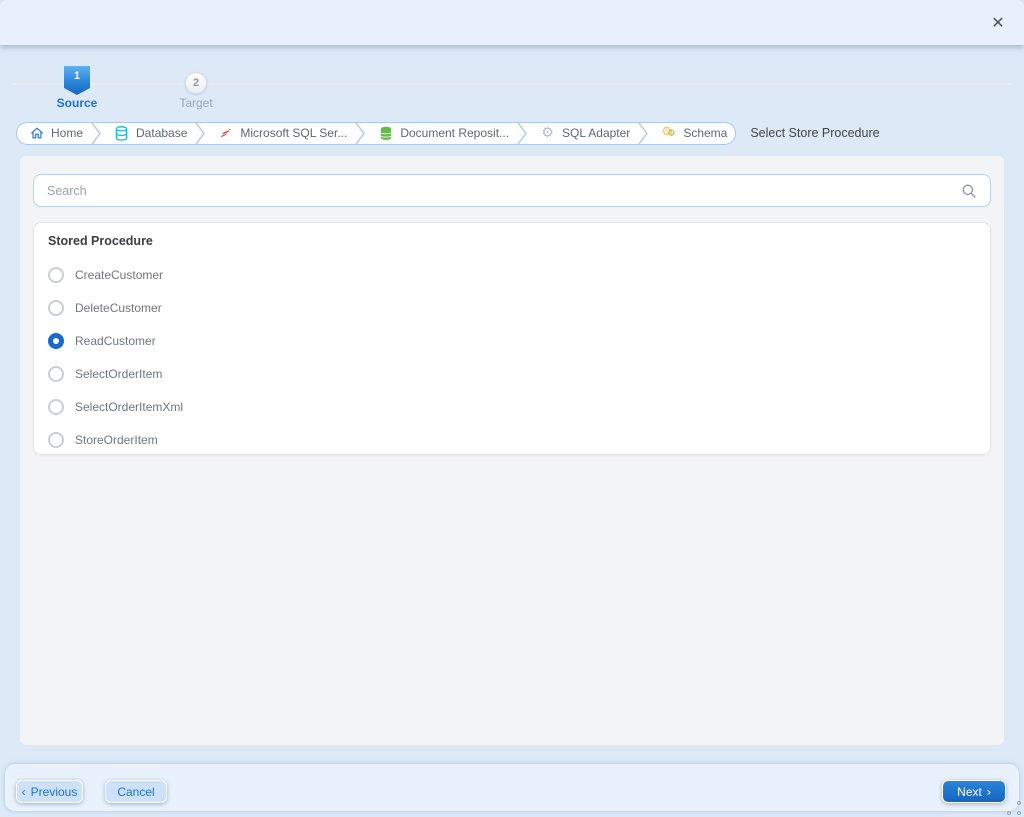 Image resolution: width=1024 pixels, height=817 pixels. What do you see at coordinates (1014, 808) in the screenshot?
I see `resize-grip` at bounding box center [1014, 808].